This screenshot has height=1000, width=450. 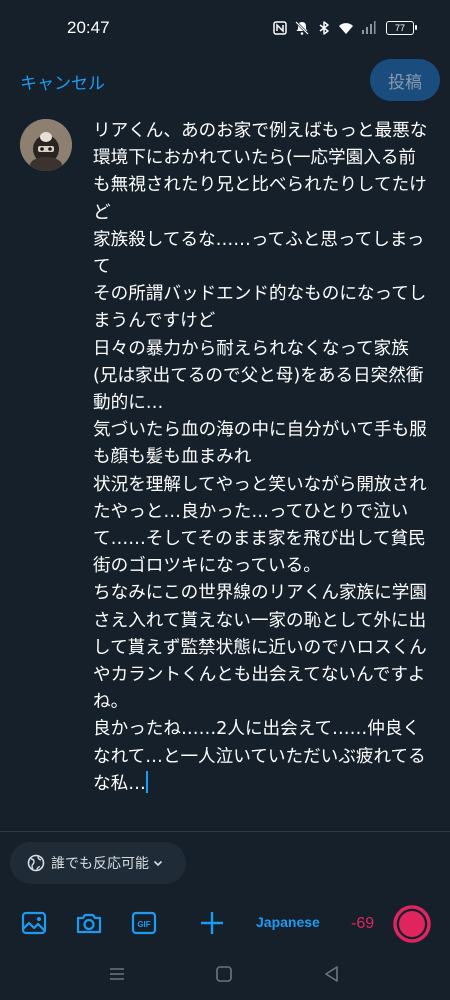 I want to click on home-icon, so click(x=224, y=974).